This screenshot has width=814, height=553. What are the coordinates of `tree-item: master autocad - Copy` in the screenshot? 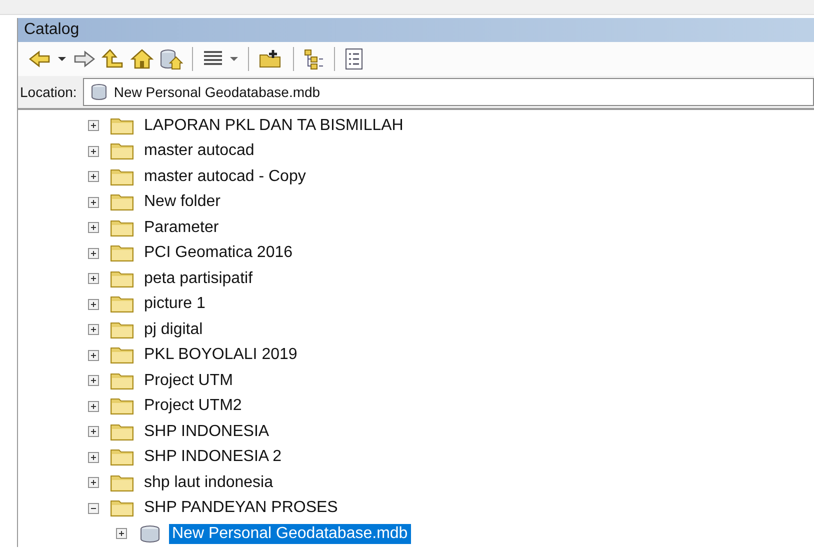 It's located at (225, 176).